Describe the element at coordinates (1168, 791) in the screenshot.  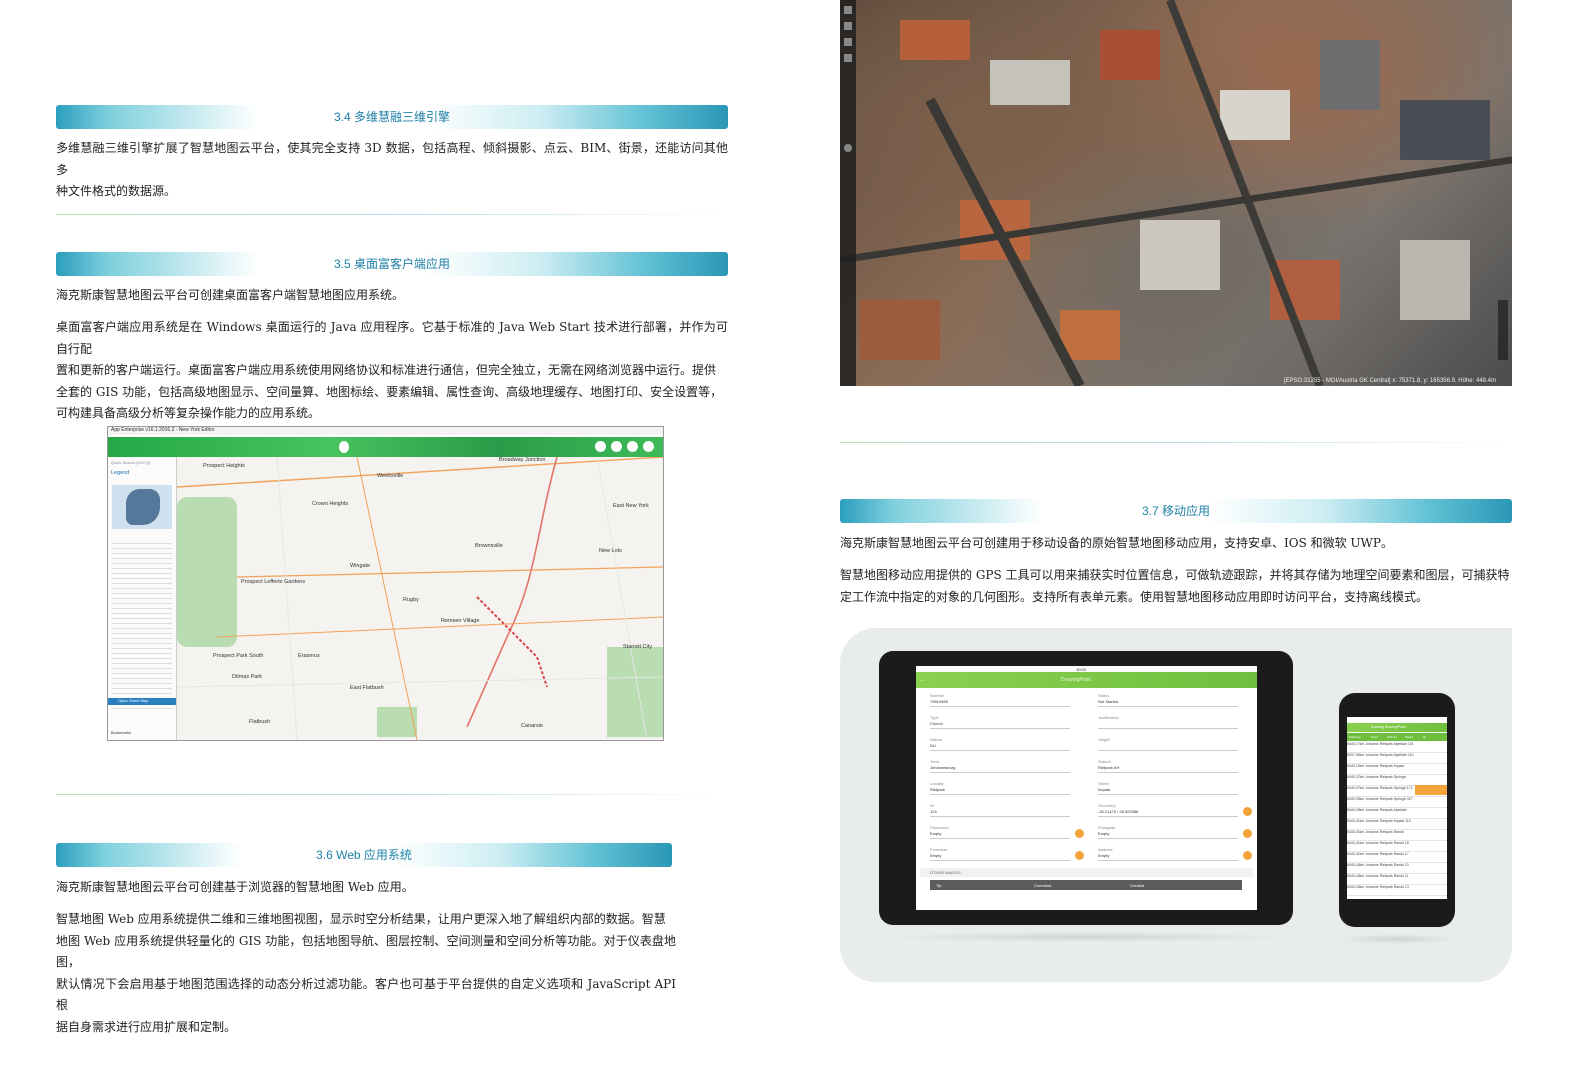
I see `field-input: Impala` at that location.